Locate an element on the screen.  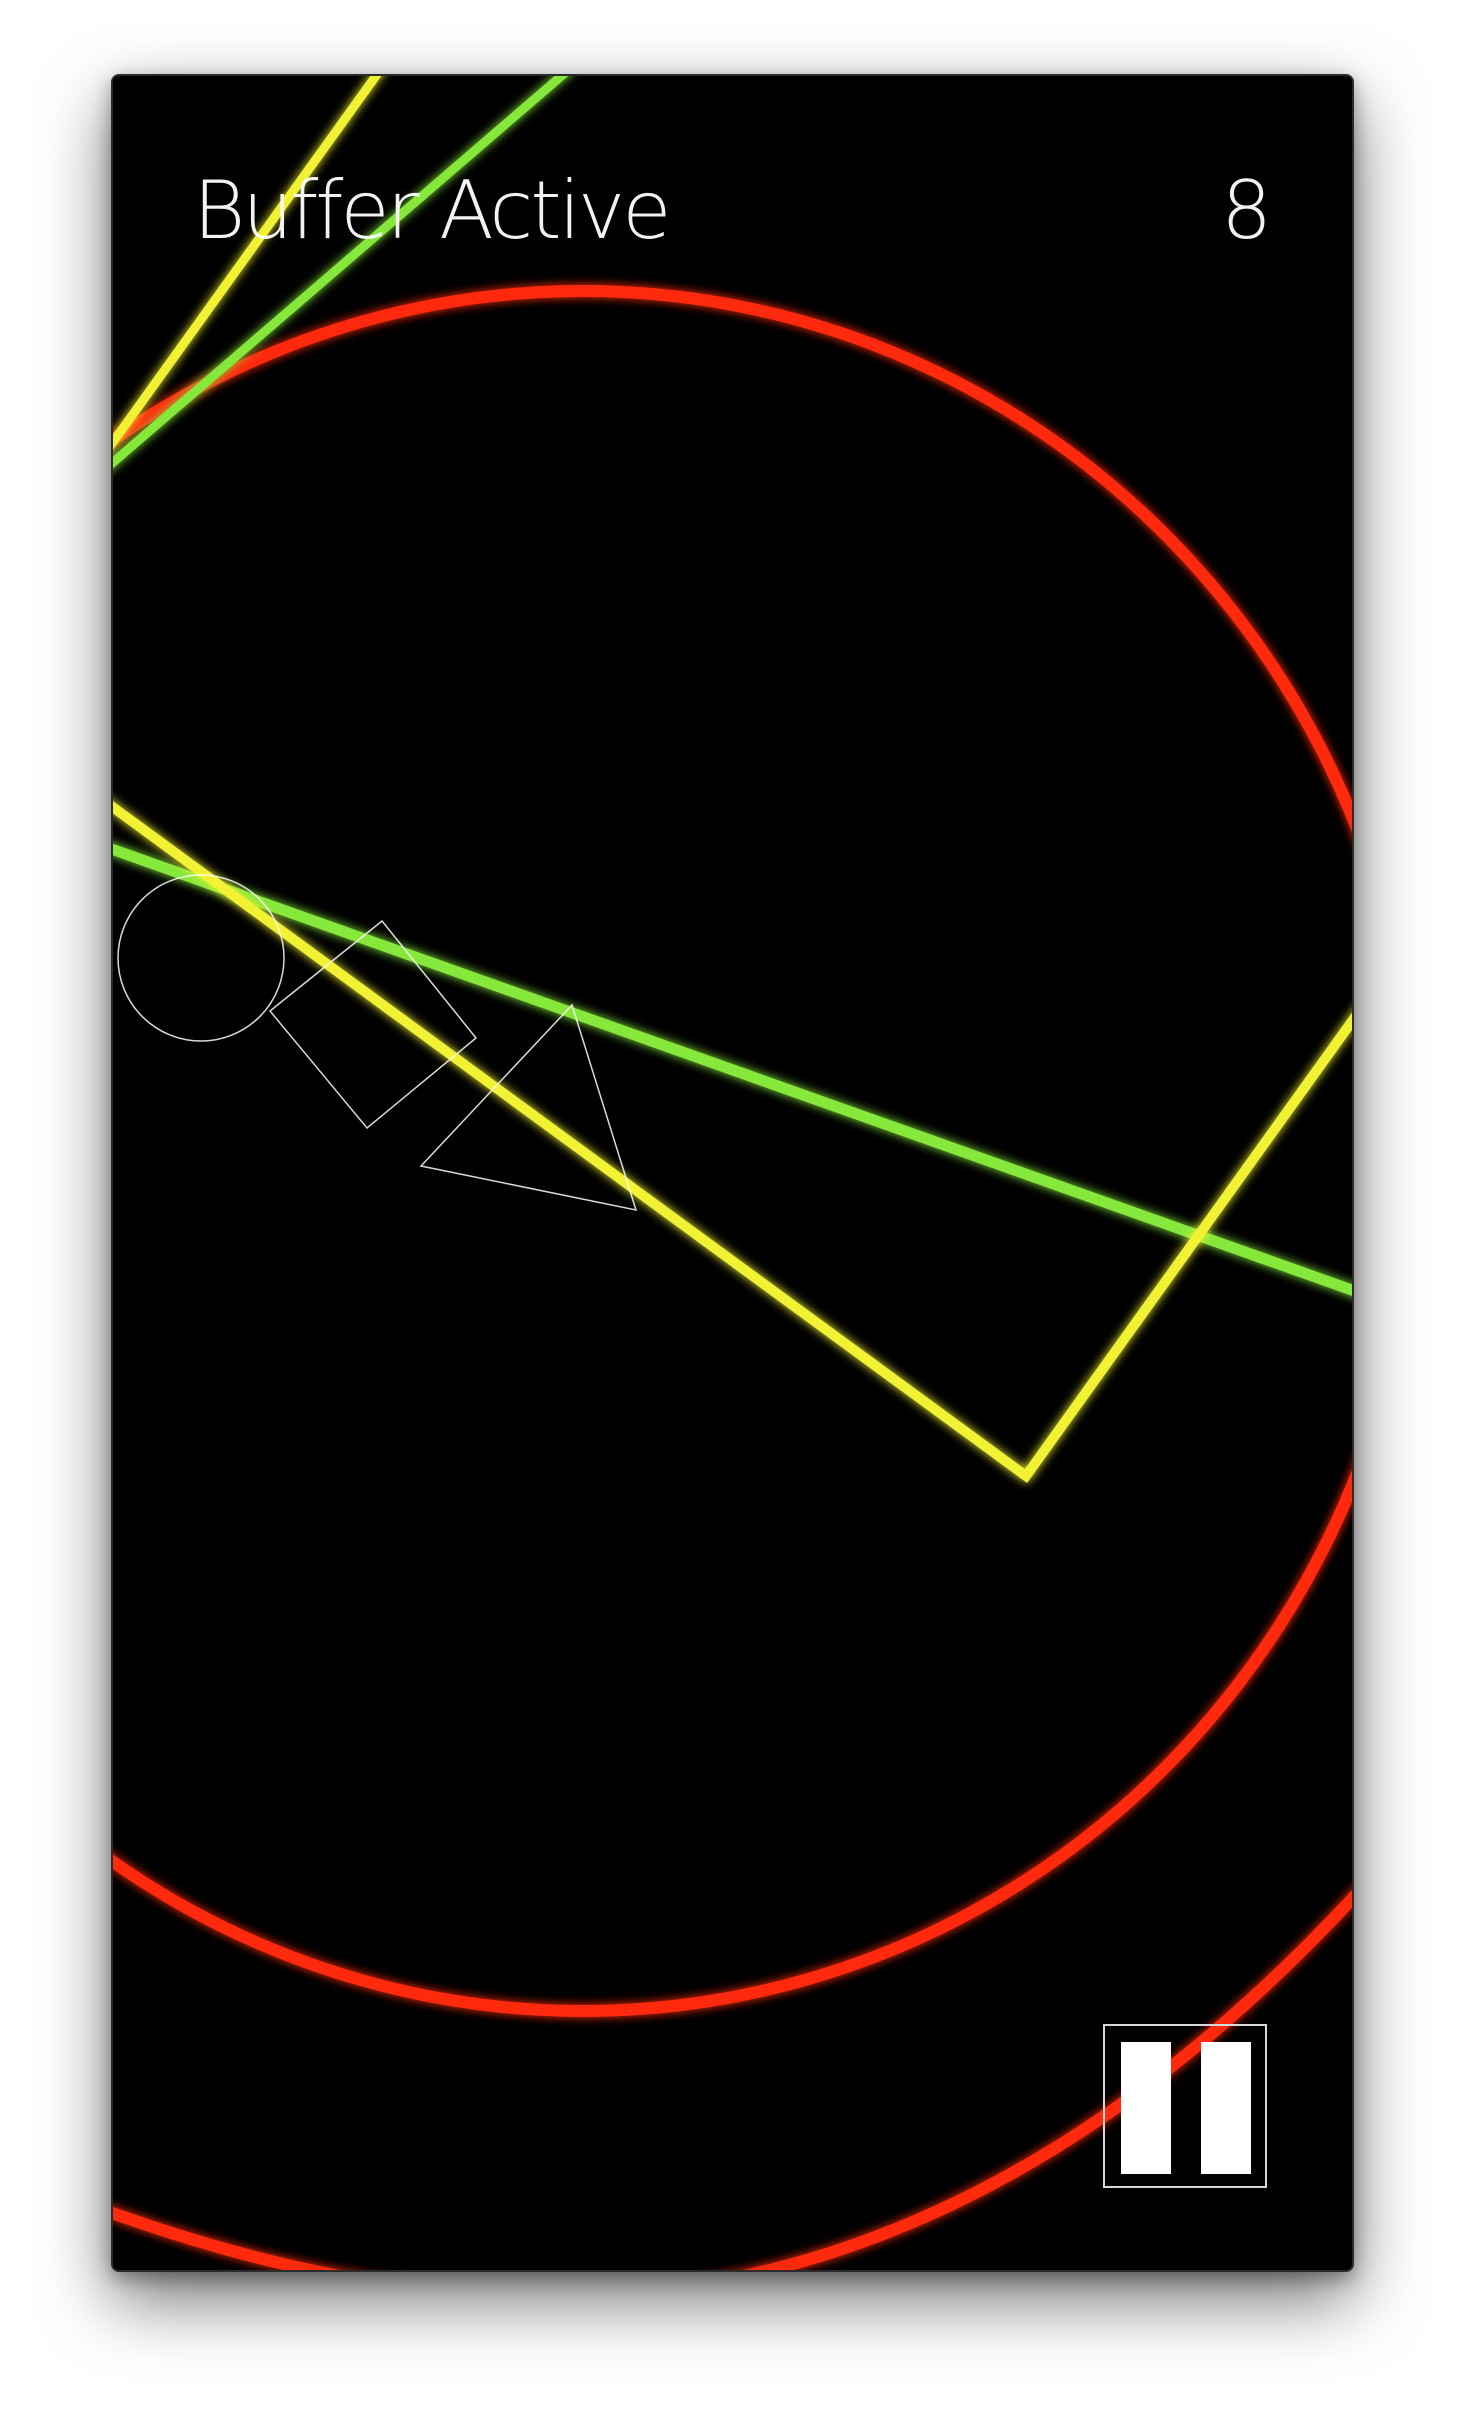
square-outline is located at coordinates (373, 1024).